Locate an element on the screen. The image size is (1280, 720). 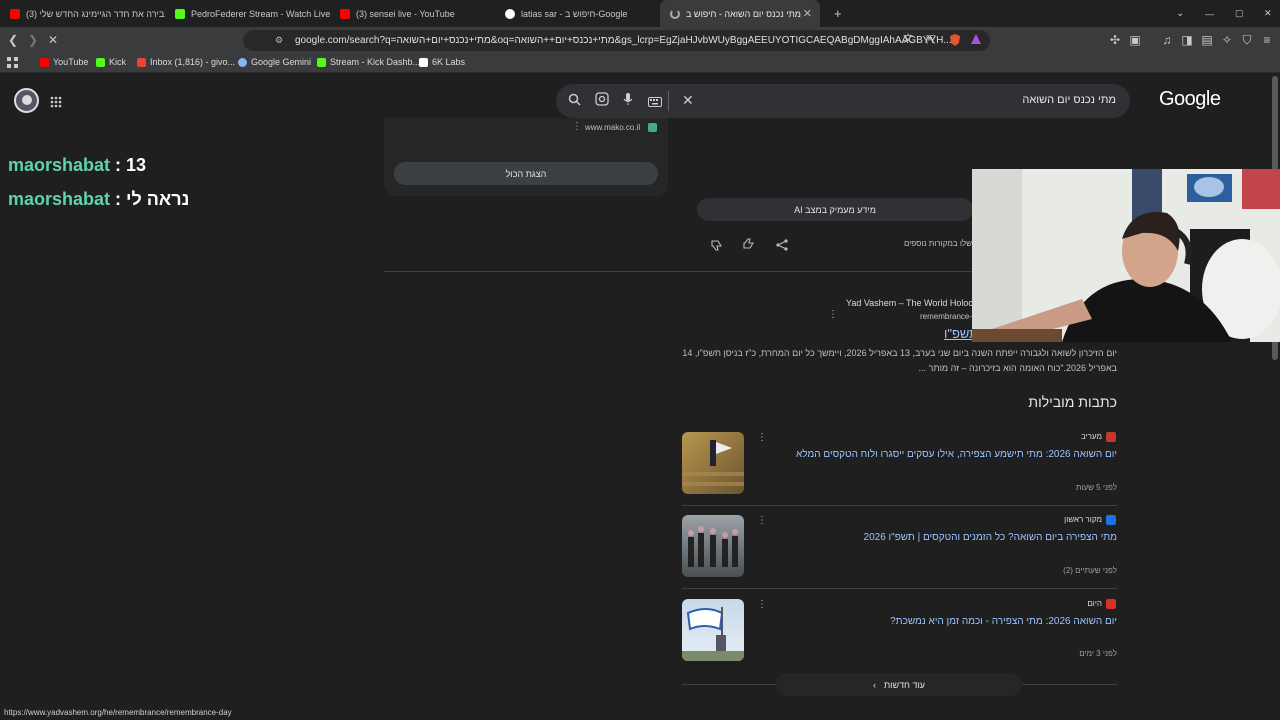
gemini-icon is located at coordinates (242, 62).